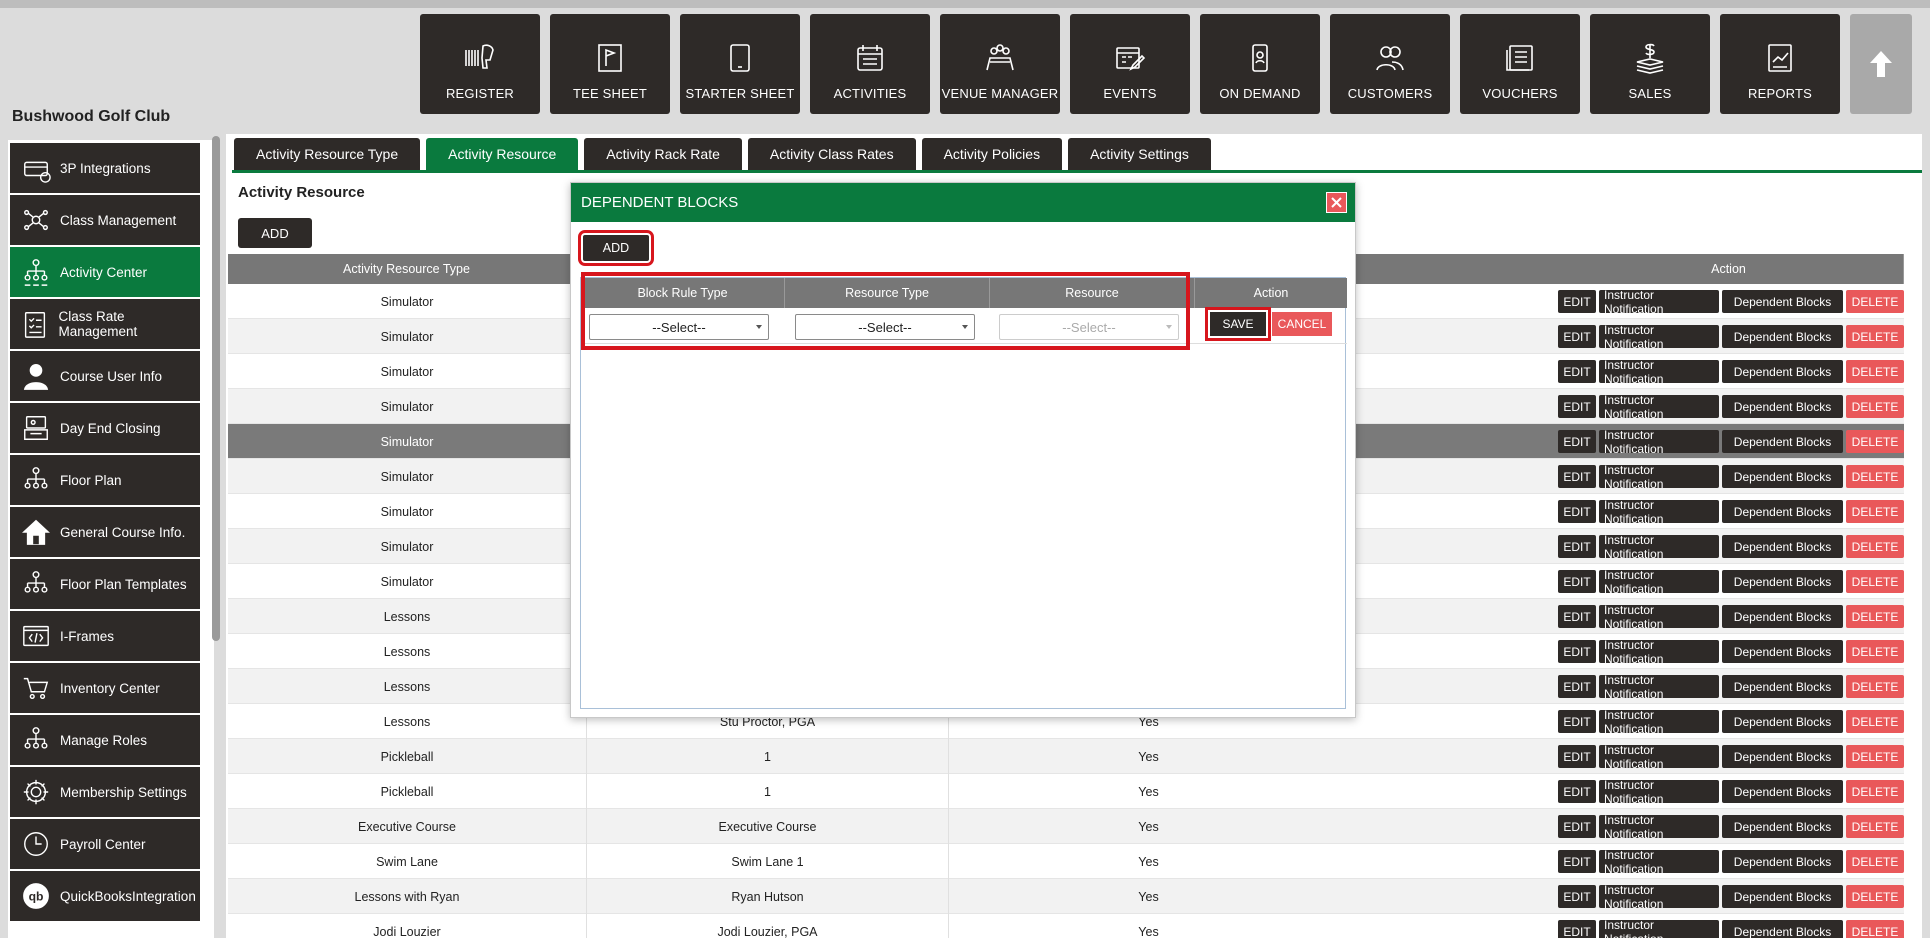 This screenshot has height=938, width=1930. Describe the element at coordinates (480, 64) in the screenshot. I see `nav-button-register: REGISTER` at that location.